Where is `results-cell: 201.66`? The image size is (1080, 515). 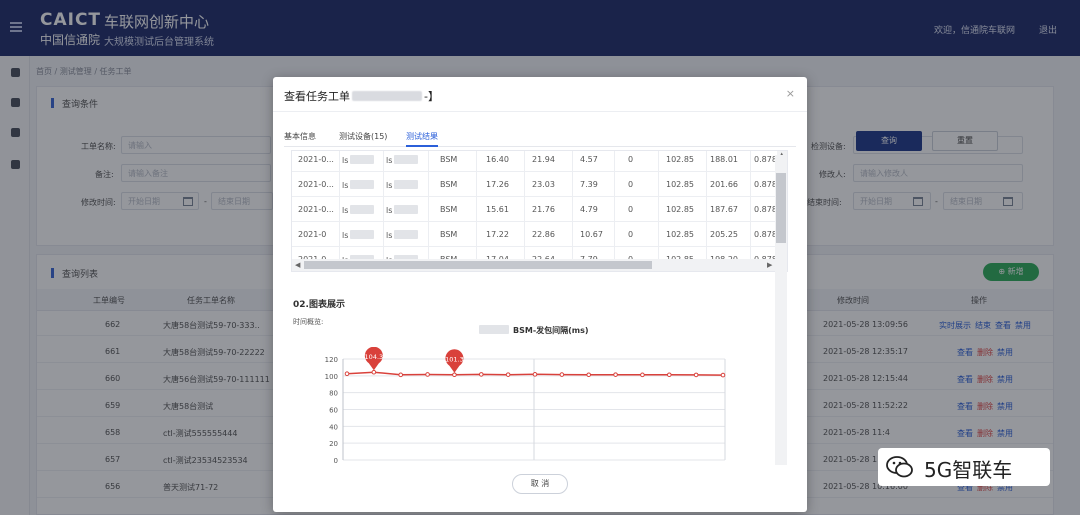
results-cell: 201.66 is located at coordinates (724, 184).